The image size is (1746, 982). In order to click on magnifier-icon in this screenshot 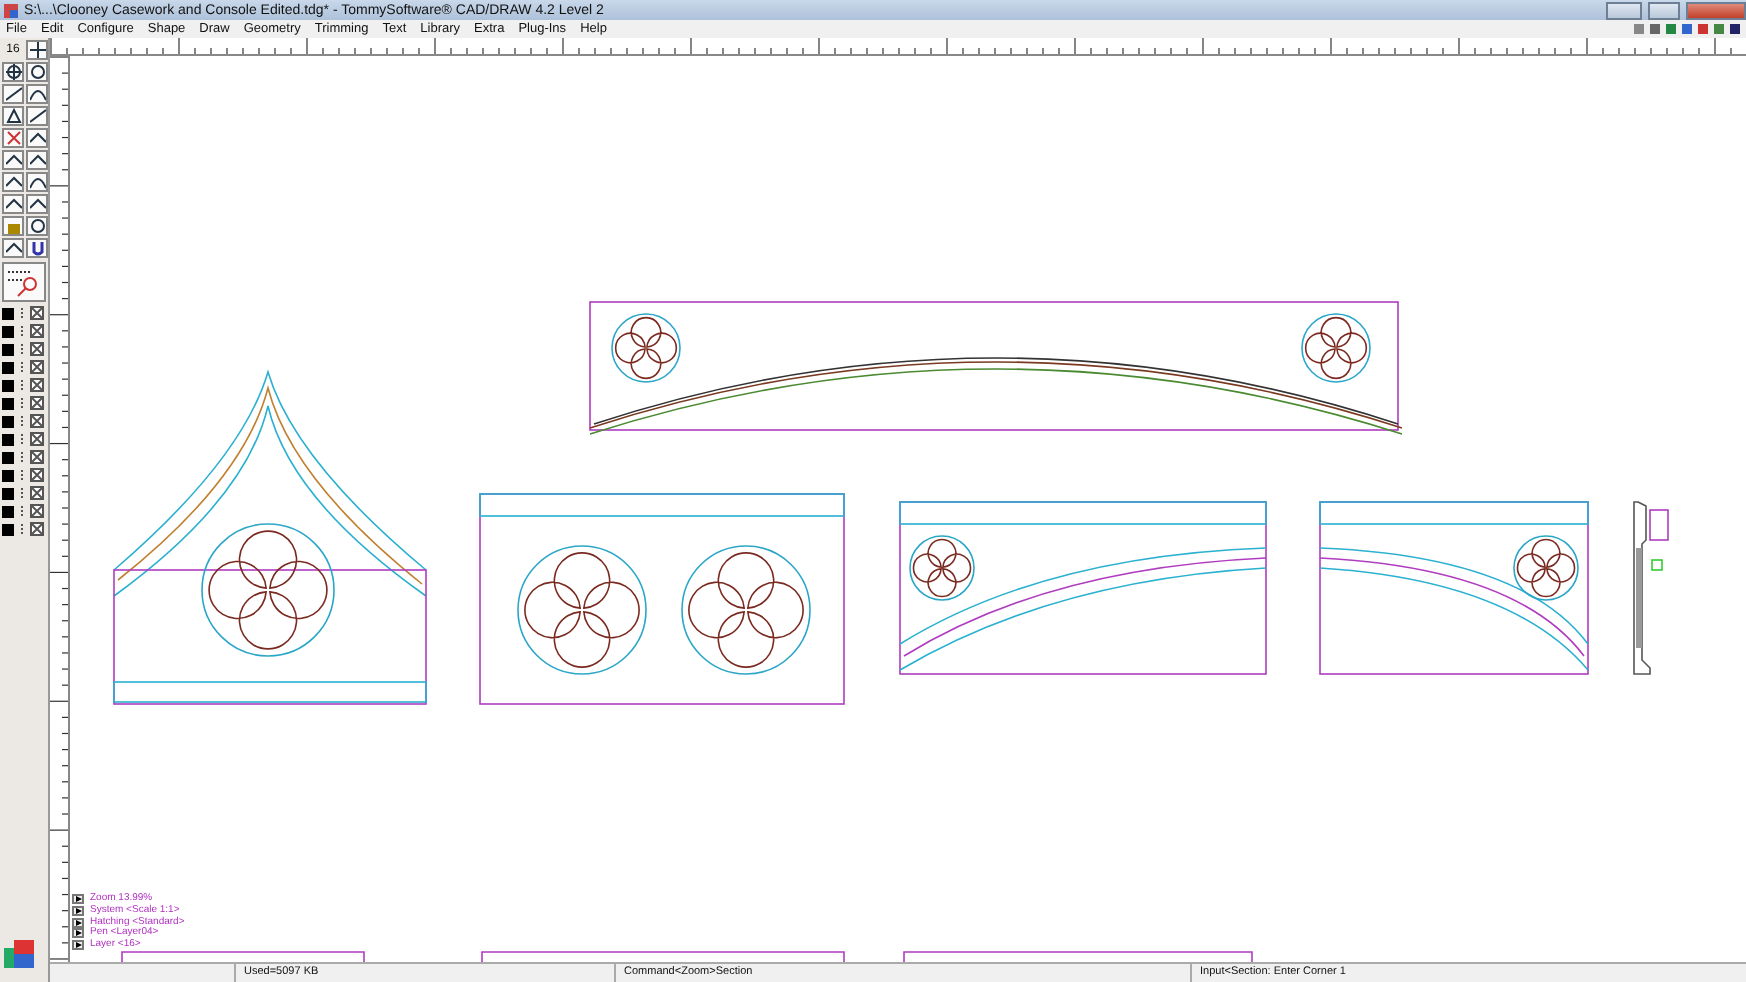, I will do `click(24, 282)`.